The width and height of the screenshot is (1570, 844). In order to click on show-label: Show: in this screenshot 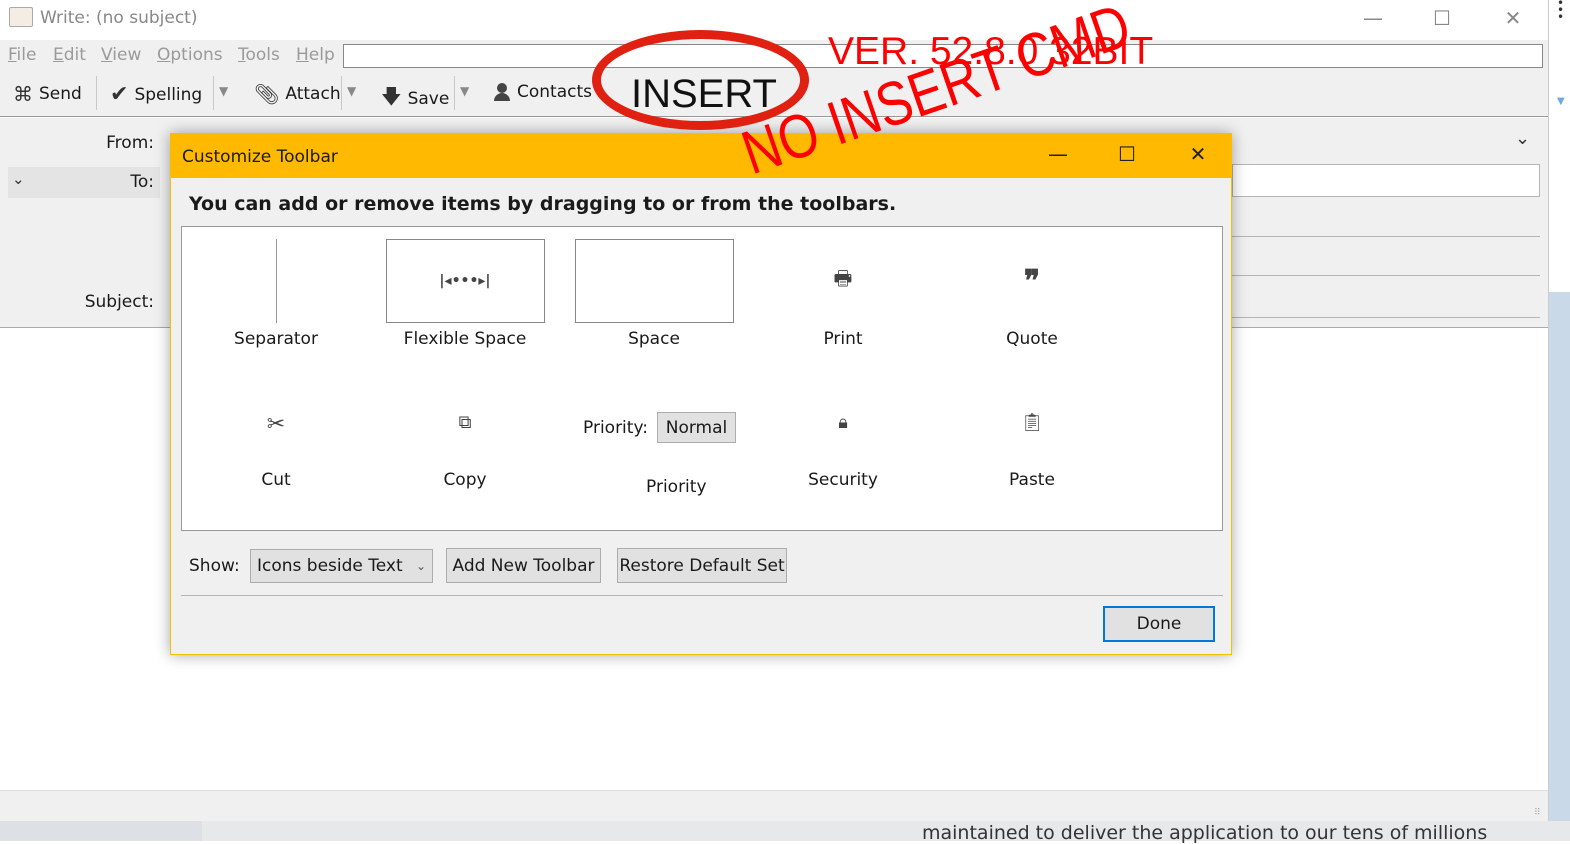, I will do `click(214, 566)`.